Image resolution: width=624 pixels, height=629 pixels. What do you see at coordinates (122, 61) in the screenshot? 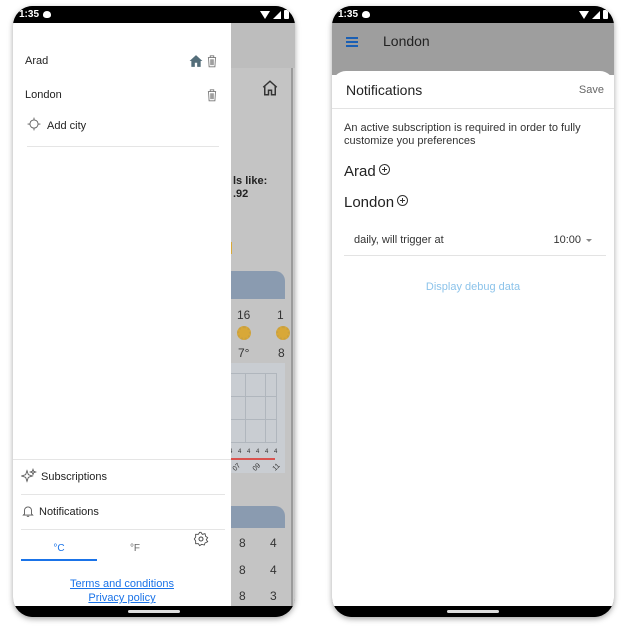
I see `drawer-city-arad: Arad` at bounding box center [122, 61].